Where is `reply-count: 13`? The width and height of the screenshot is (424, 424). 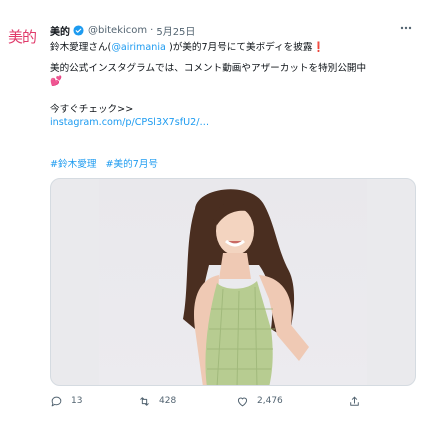 reply-count: 13 is located at coordinates (77, 401).